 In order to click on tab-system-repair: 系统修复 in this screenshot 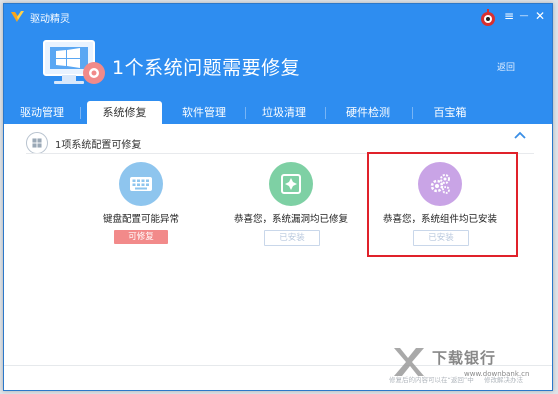, I will do `click(124, 112)`.